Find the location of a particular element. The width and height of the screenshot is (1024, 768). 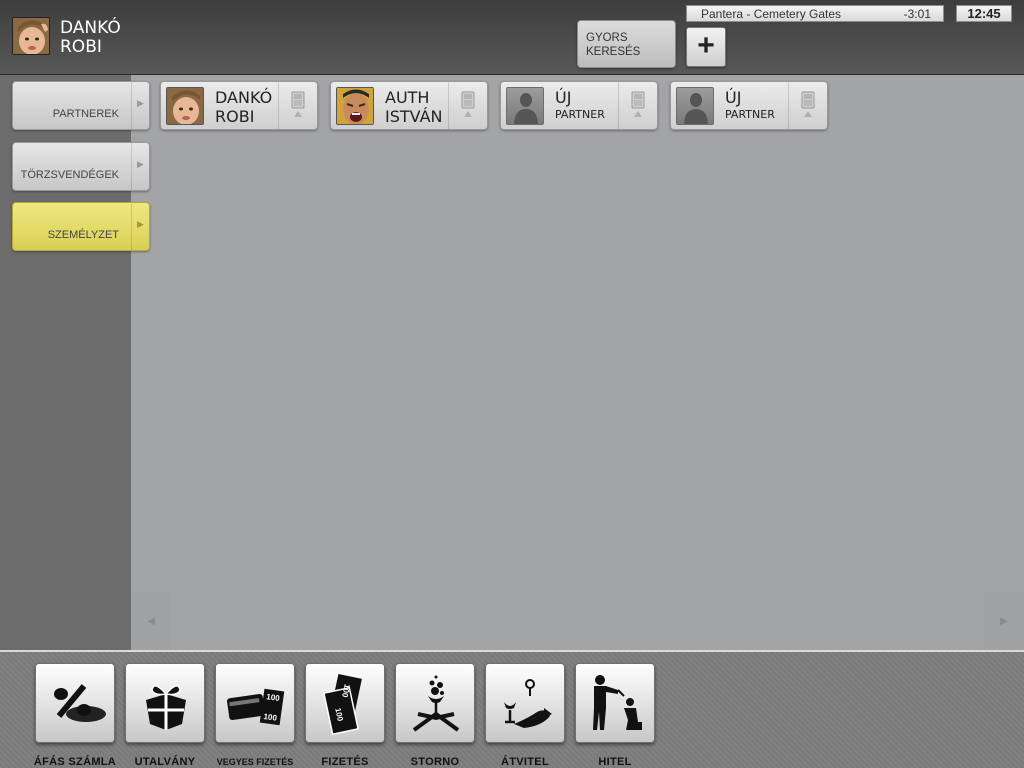

partner-name-line1: AUTH is located at coordinates (407, 97).